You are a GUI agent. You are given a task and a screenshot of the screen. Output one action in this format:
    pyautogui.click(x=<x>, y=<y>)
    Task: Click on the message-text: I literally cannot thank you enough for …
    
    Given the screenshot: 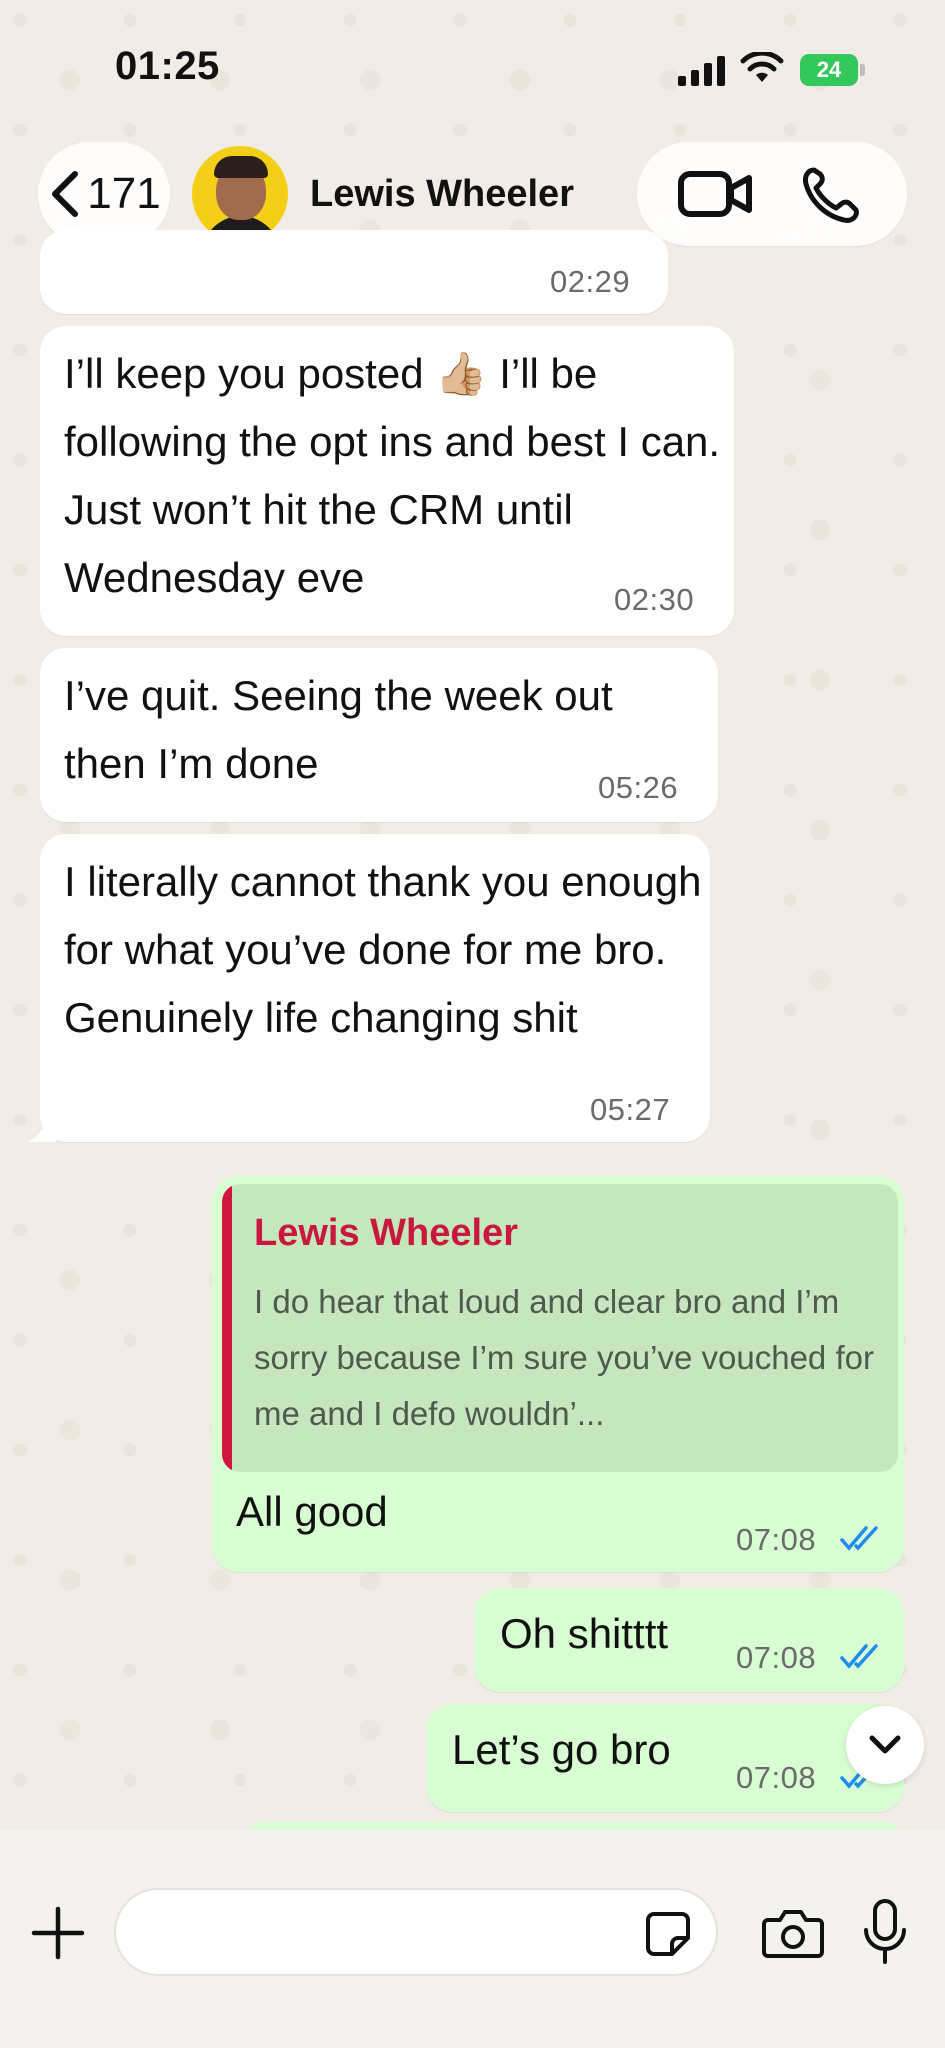 What is the action you would take?
    pyautogui.click(x=383, y=949)
    